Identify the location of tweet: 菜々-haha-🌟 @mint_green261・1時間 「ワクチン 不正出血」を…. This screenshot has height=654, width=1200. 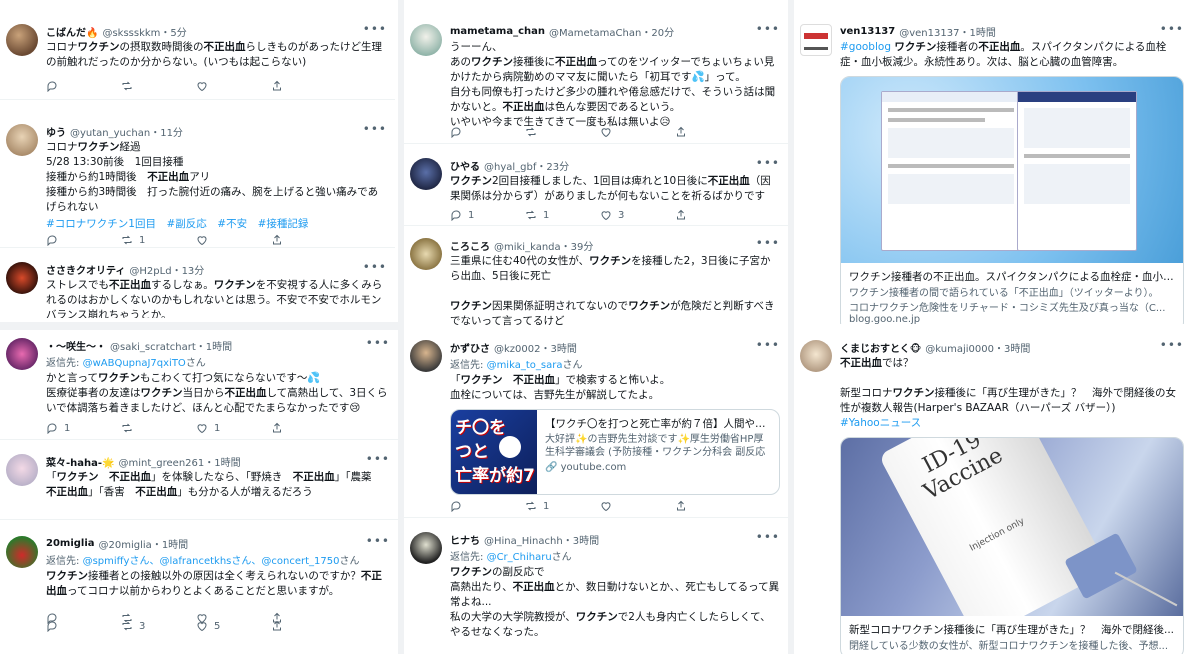
(199, 540).